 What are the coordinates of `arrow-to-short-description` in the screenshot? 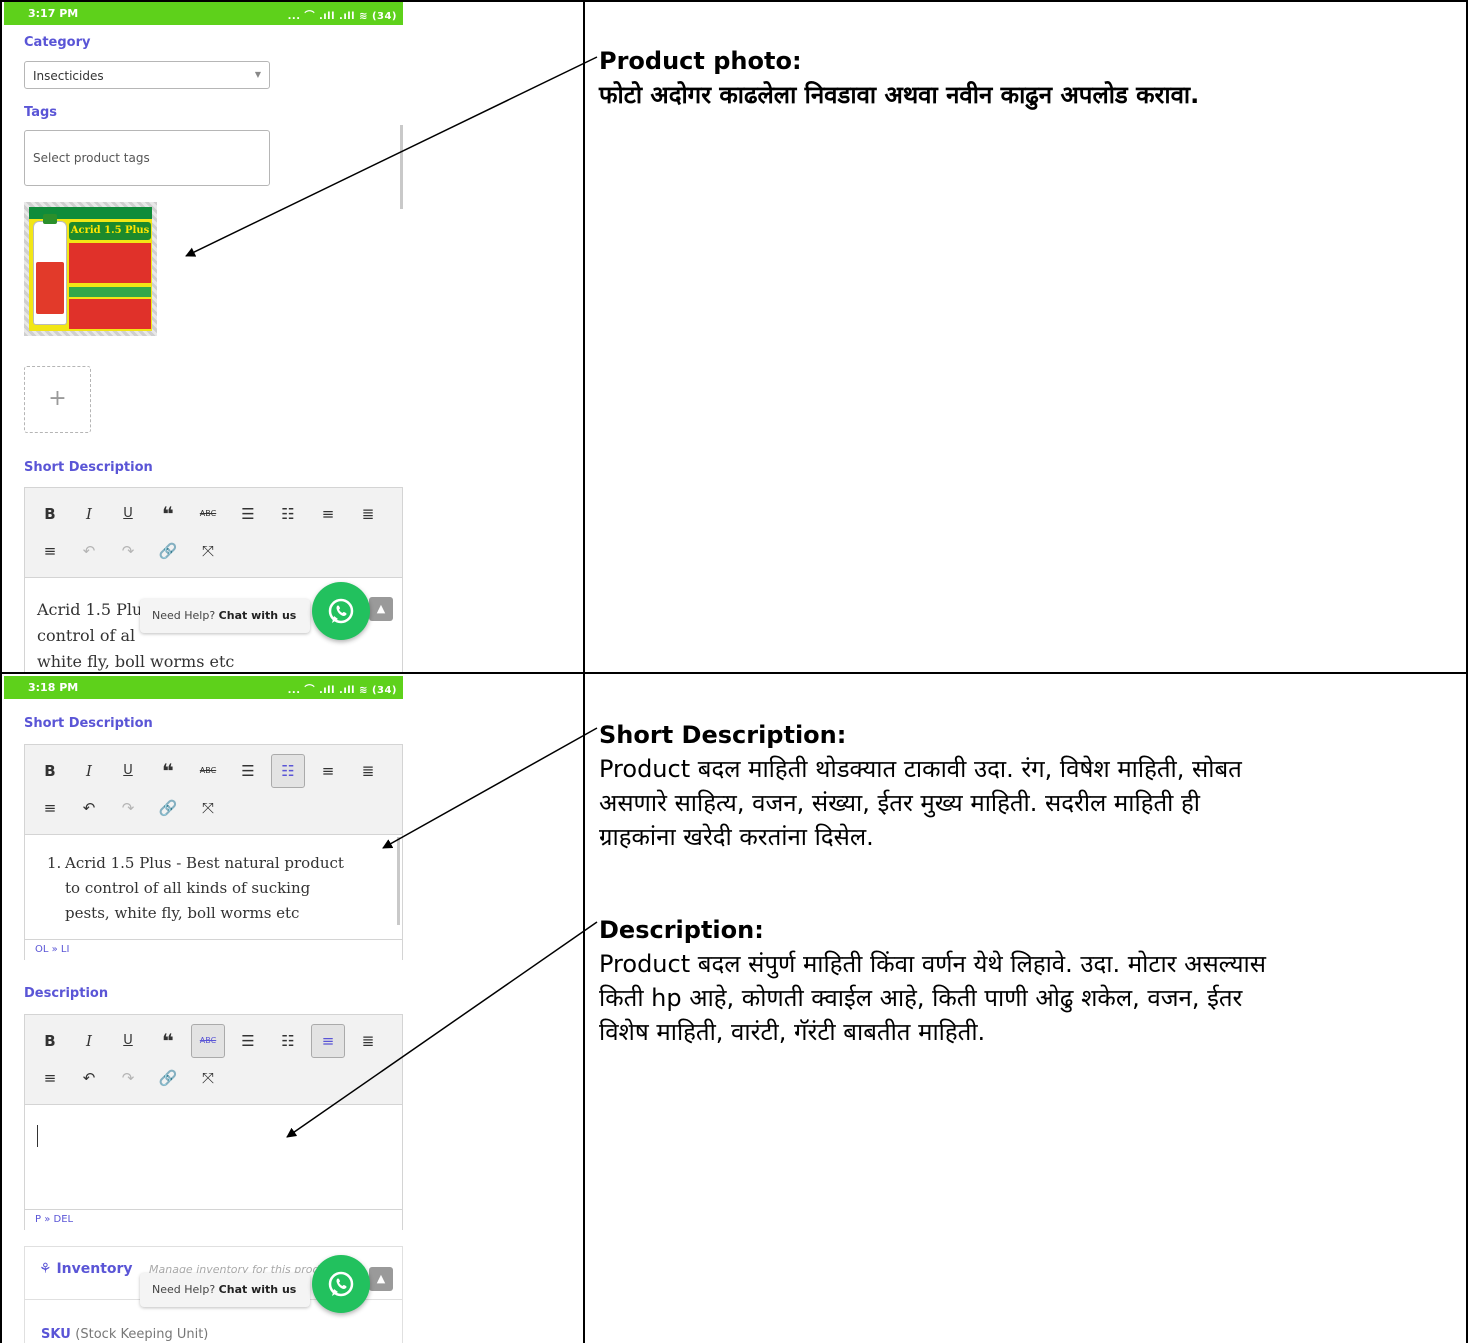 It's located at (490, 788).